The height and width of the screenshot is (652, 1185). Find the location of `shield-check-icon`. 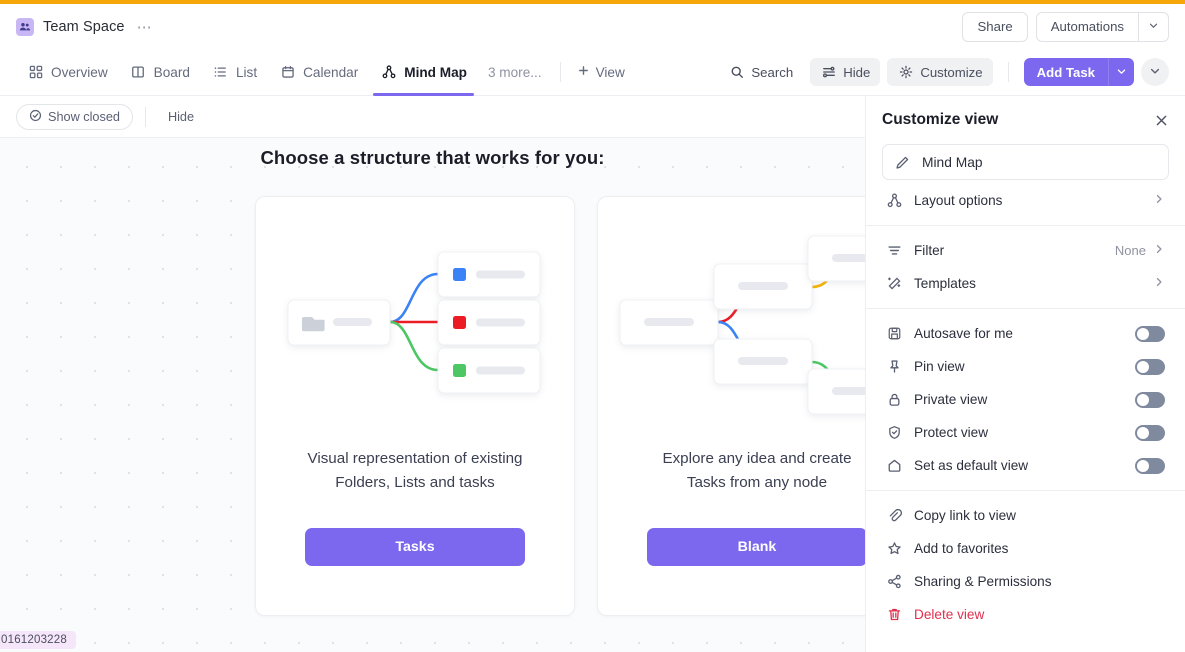

shield-check-icon is located at coordinates (894, 432).